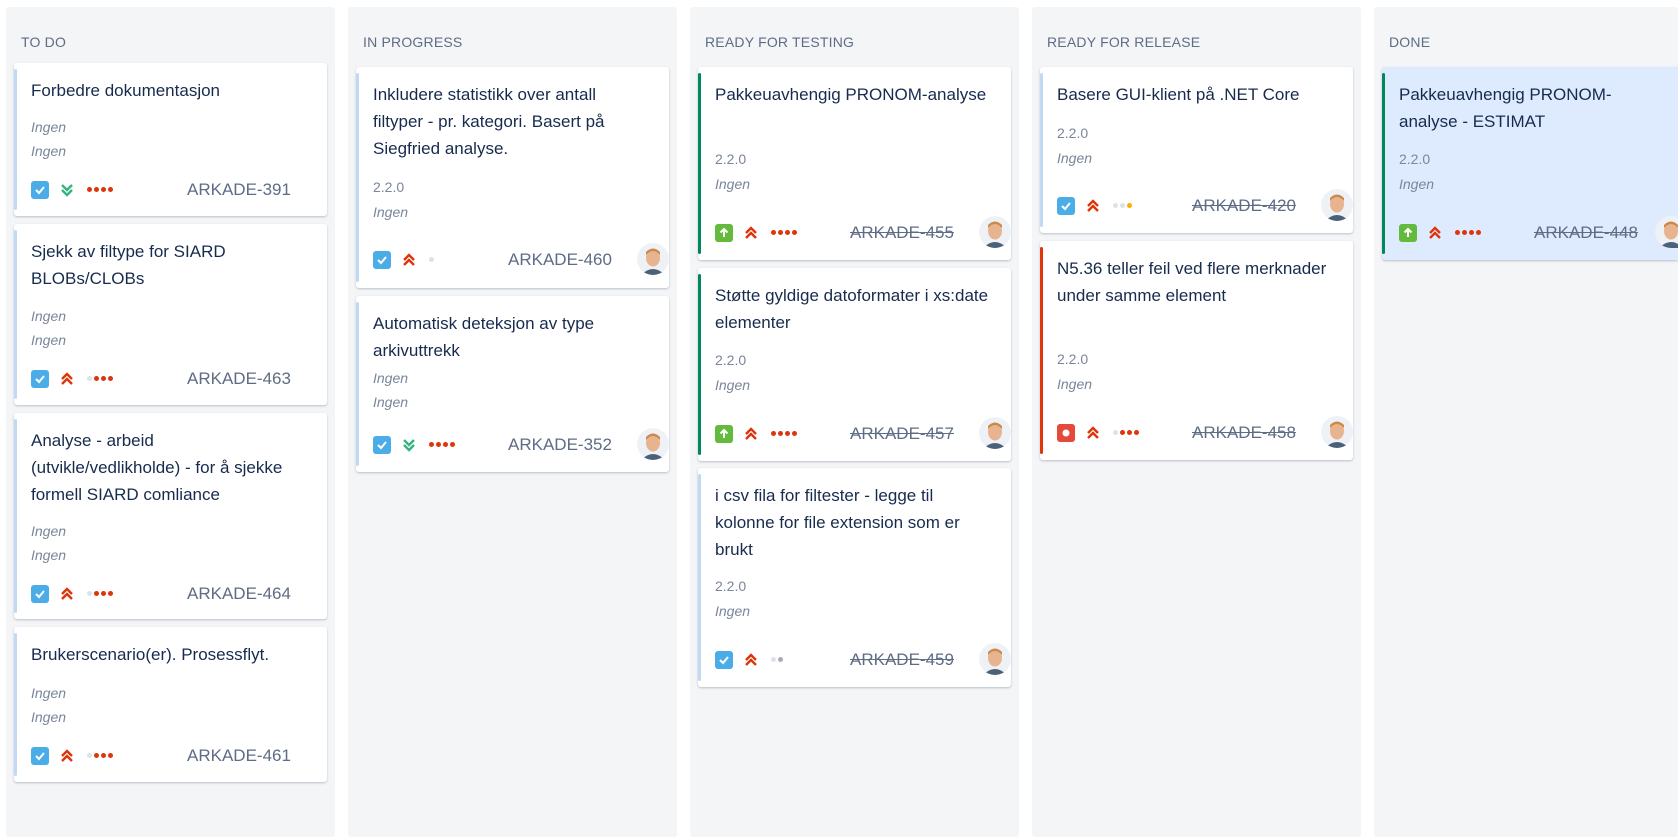  Describe the element at coordinates (1244, 433) in the screenshot. I see `issue-key: ARKADE-458` at that location.